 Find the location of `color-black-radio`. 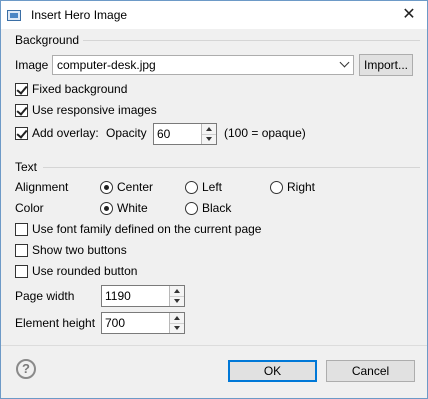

color-black-radio is located at coordinates (191, 208).